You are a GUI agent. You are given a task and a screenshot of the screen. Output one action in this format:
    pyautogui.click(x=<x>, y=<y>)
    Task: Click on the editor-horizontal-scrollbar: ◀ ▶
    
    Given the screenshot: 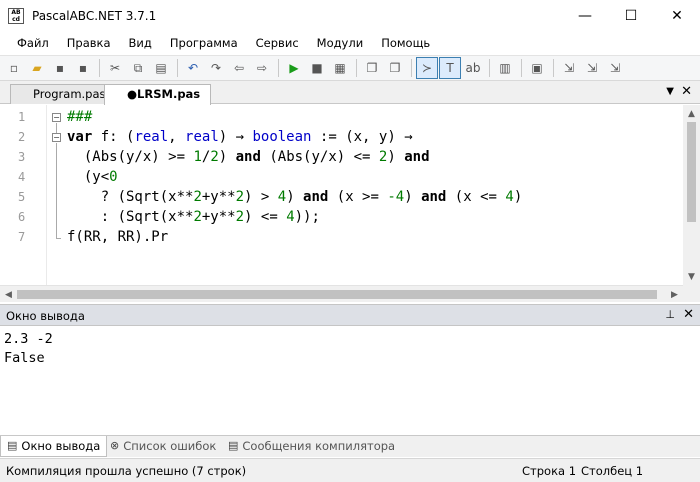 What is the action you would take?
    pyautogui.click(x=341, y=293)
    